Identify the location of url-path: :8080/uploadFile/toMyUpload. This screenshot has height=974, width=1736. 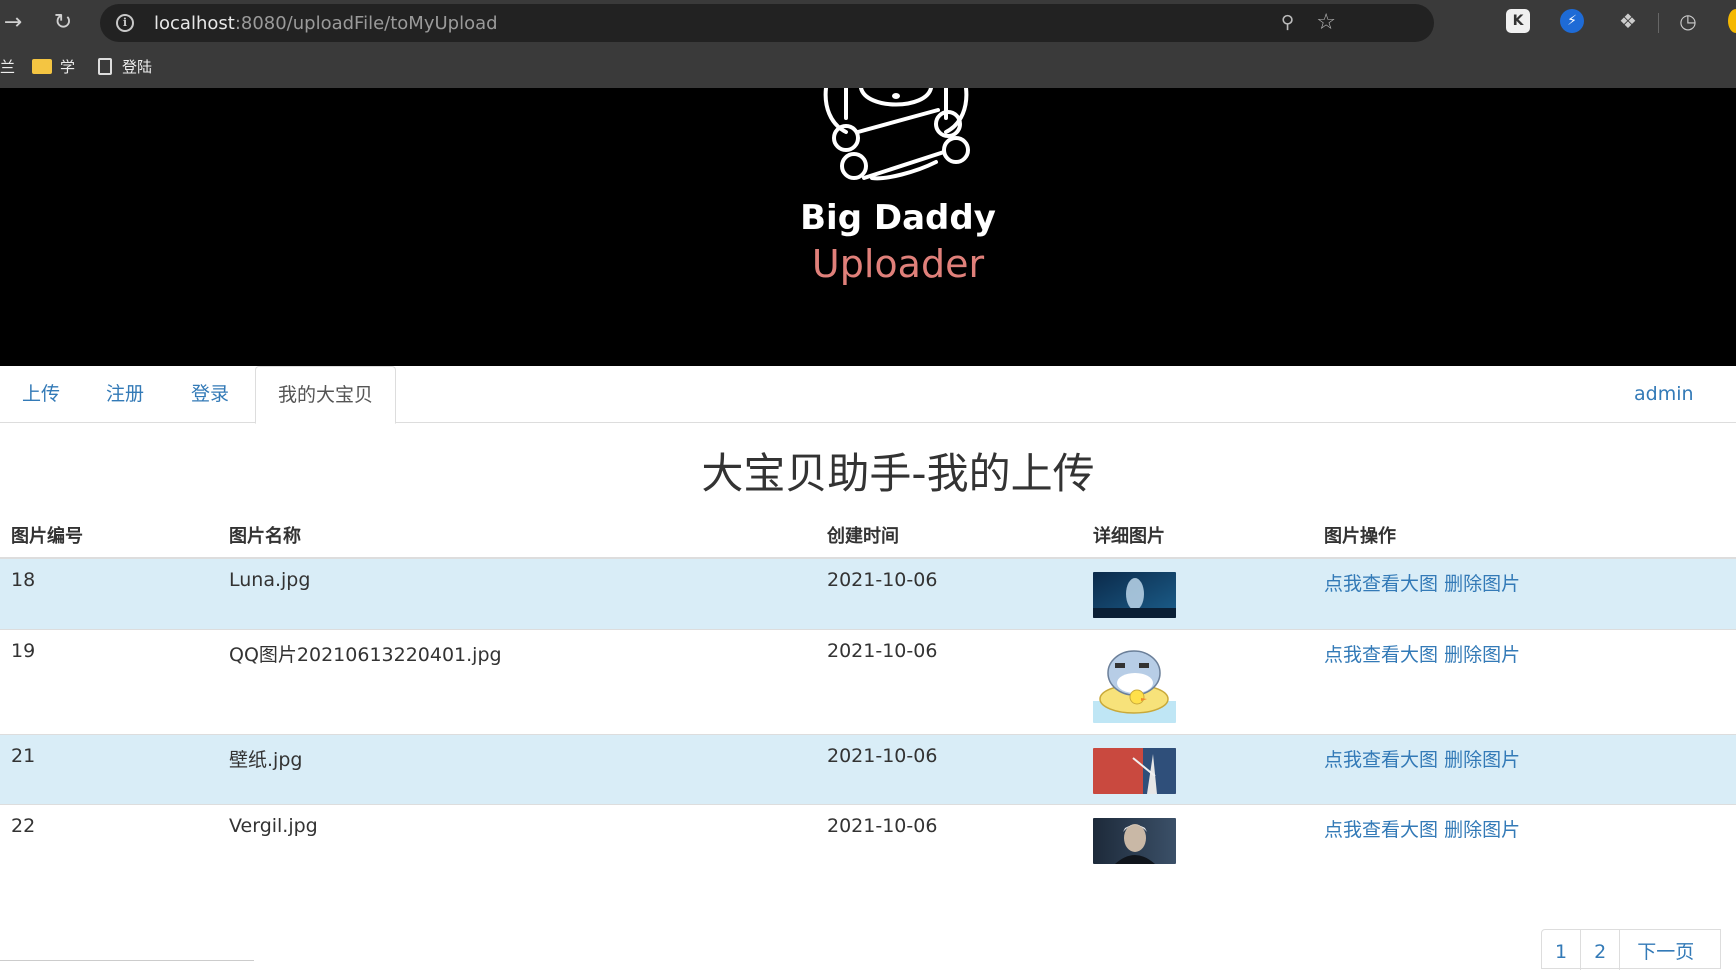
(366, 23).